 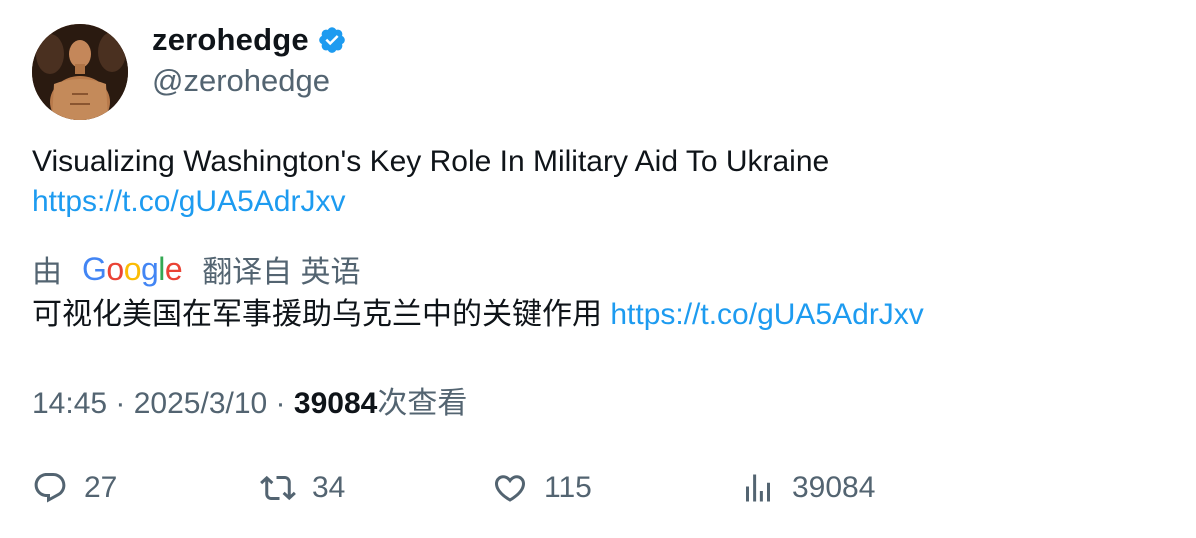 What do you see at coordinates (834, 487) in the screenshot?
I see `views-action-count: 39084` at bounding box center [834, 487].